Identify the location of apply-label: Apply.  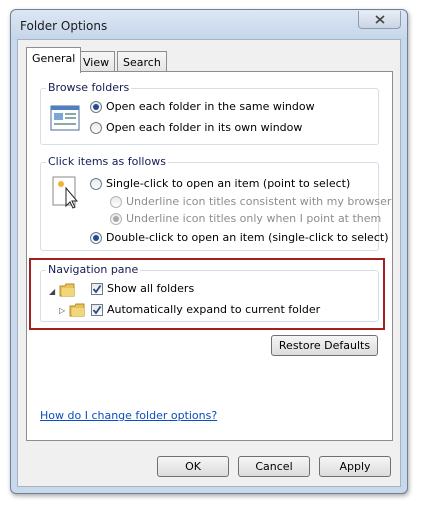
(355, 466).